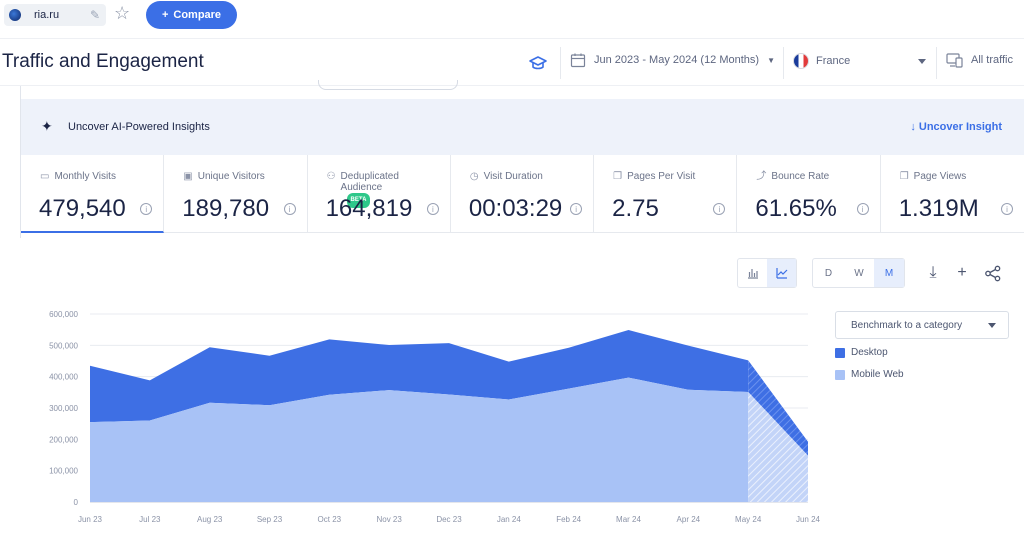  I want to click on metric-label: Unique Visitors, so click(231, 176).